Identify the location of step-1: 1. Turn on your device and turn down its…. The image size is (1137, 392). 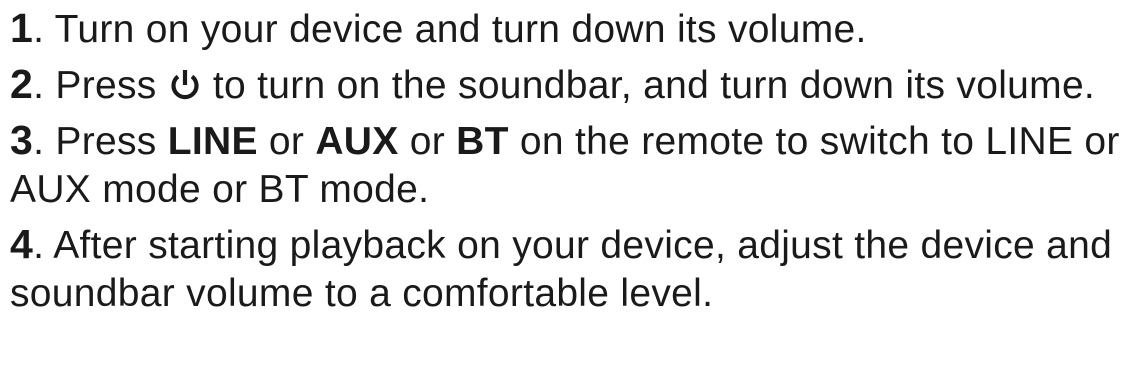
(572, 29).